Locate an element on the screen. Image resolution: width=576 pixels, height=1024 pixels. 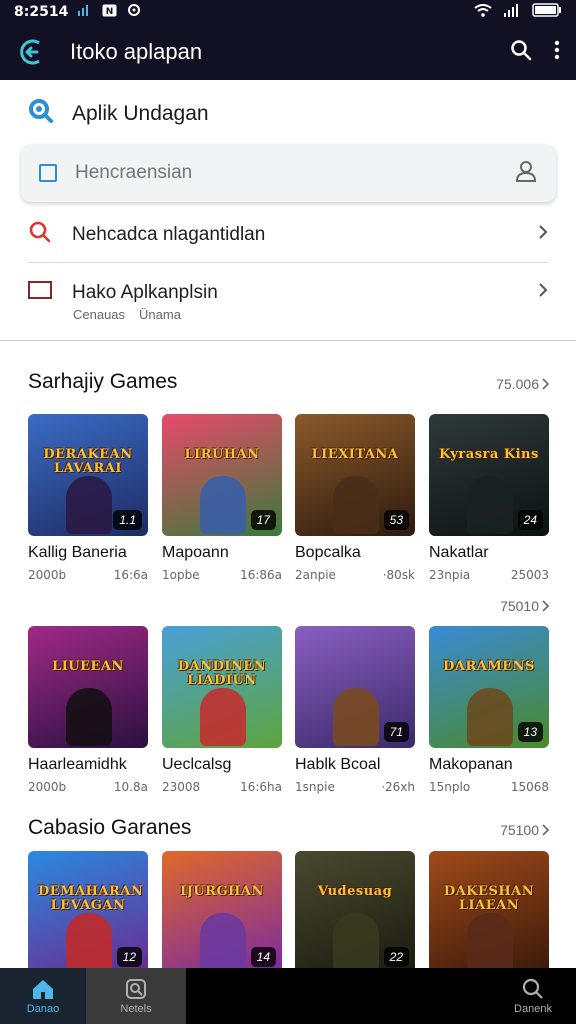
game-meta-2: 16:86a is located at coordinates (261, 575).